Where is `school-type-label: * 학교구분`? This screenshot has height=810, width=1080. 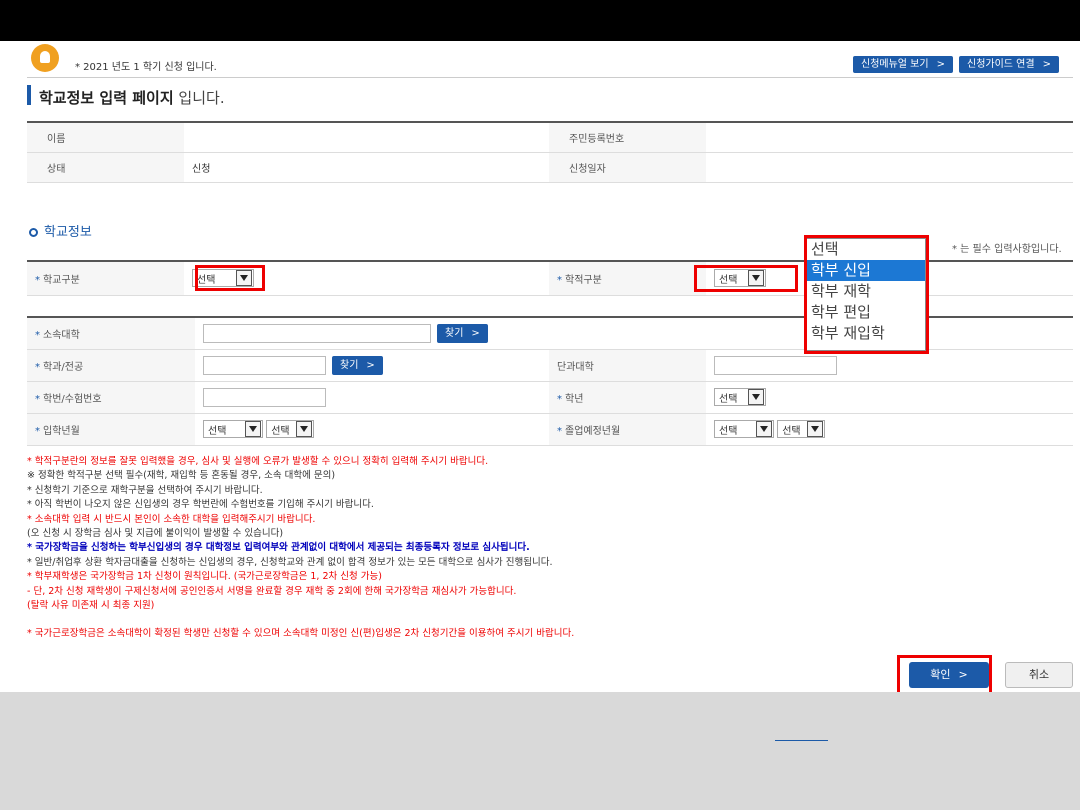
school-type-label: * 학교구분 is located at coordinates (105, 278).